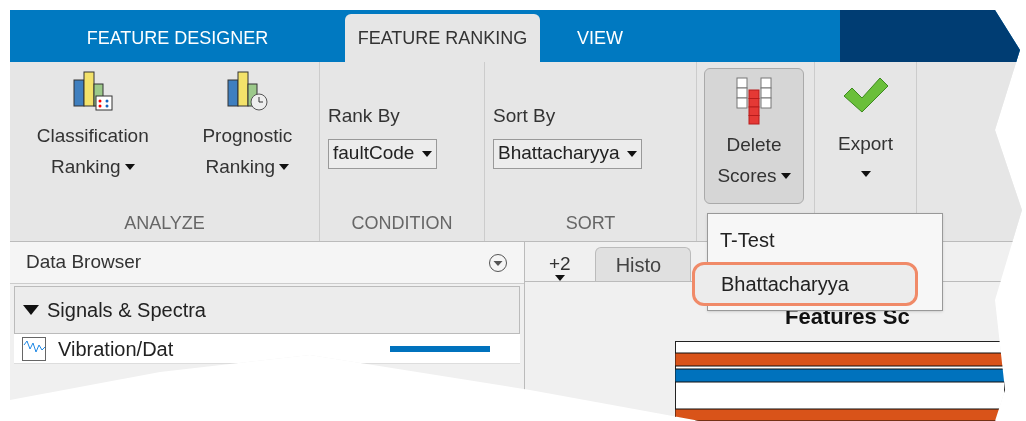 Image resolution: width=1026 pixels, height=421 pixels. Describe the element at coordinates (267, 310) in the screenshot. I see `section-header: Signals & Spectra` at that location.